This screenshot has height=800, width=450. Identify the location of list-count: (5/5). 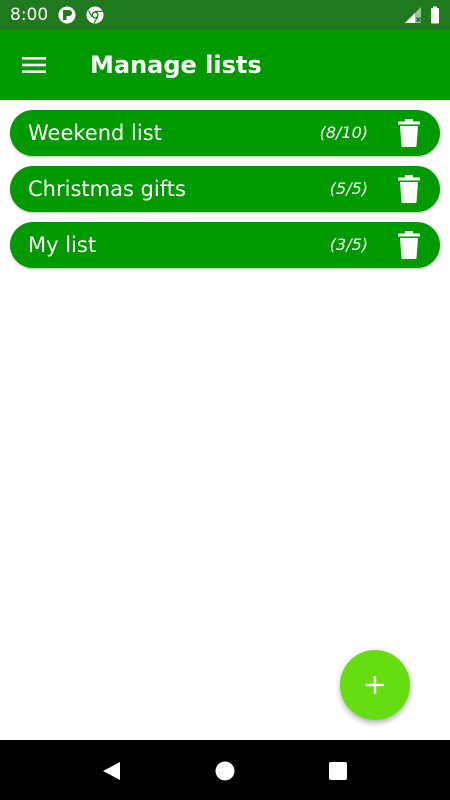
(348, 188).